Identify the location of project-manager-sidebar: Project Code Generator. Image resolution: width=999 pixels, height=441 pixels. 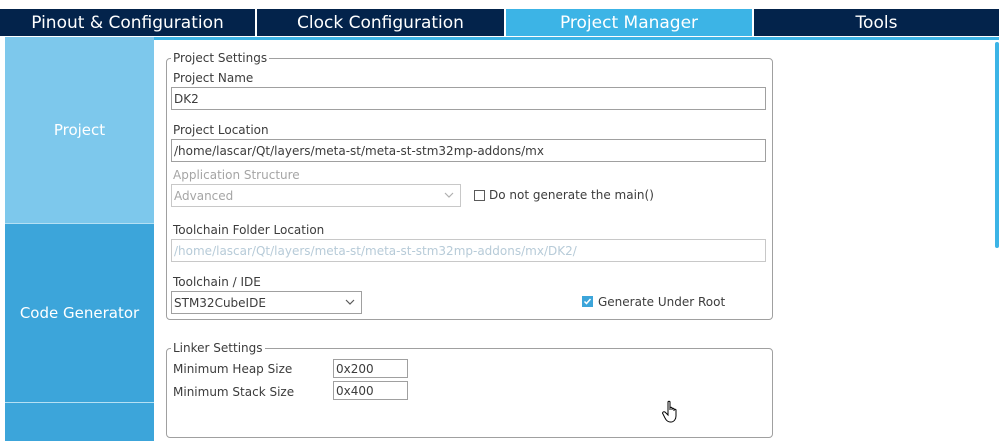
(79, 239).